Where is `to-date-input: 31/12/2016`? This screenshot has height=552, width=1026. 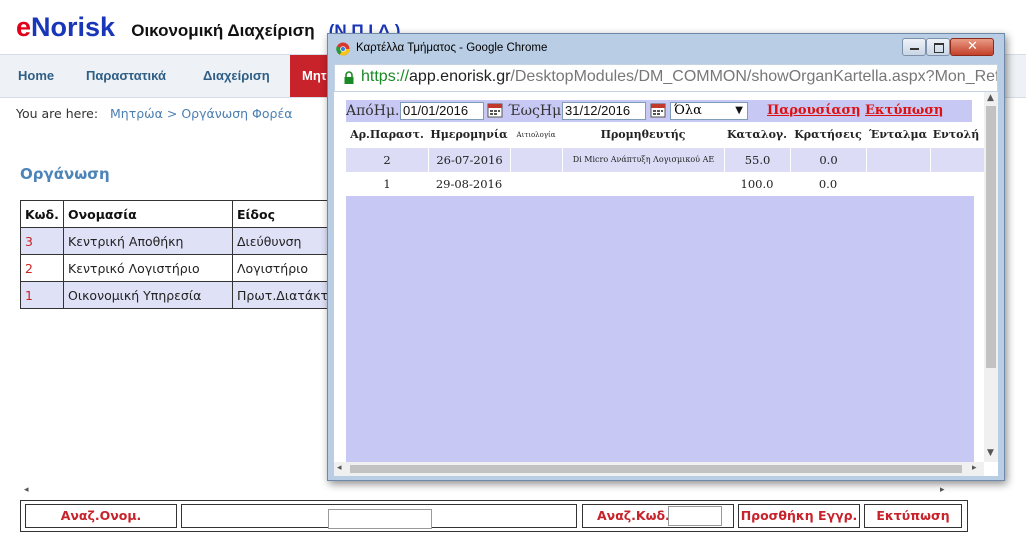
to-date-input: 31/12/2016 is located at coordinates (604, 111).